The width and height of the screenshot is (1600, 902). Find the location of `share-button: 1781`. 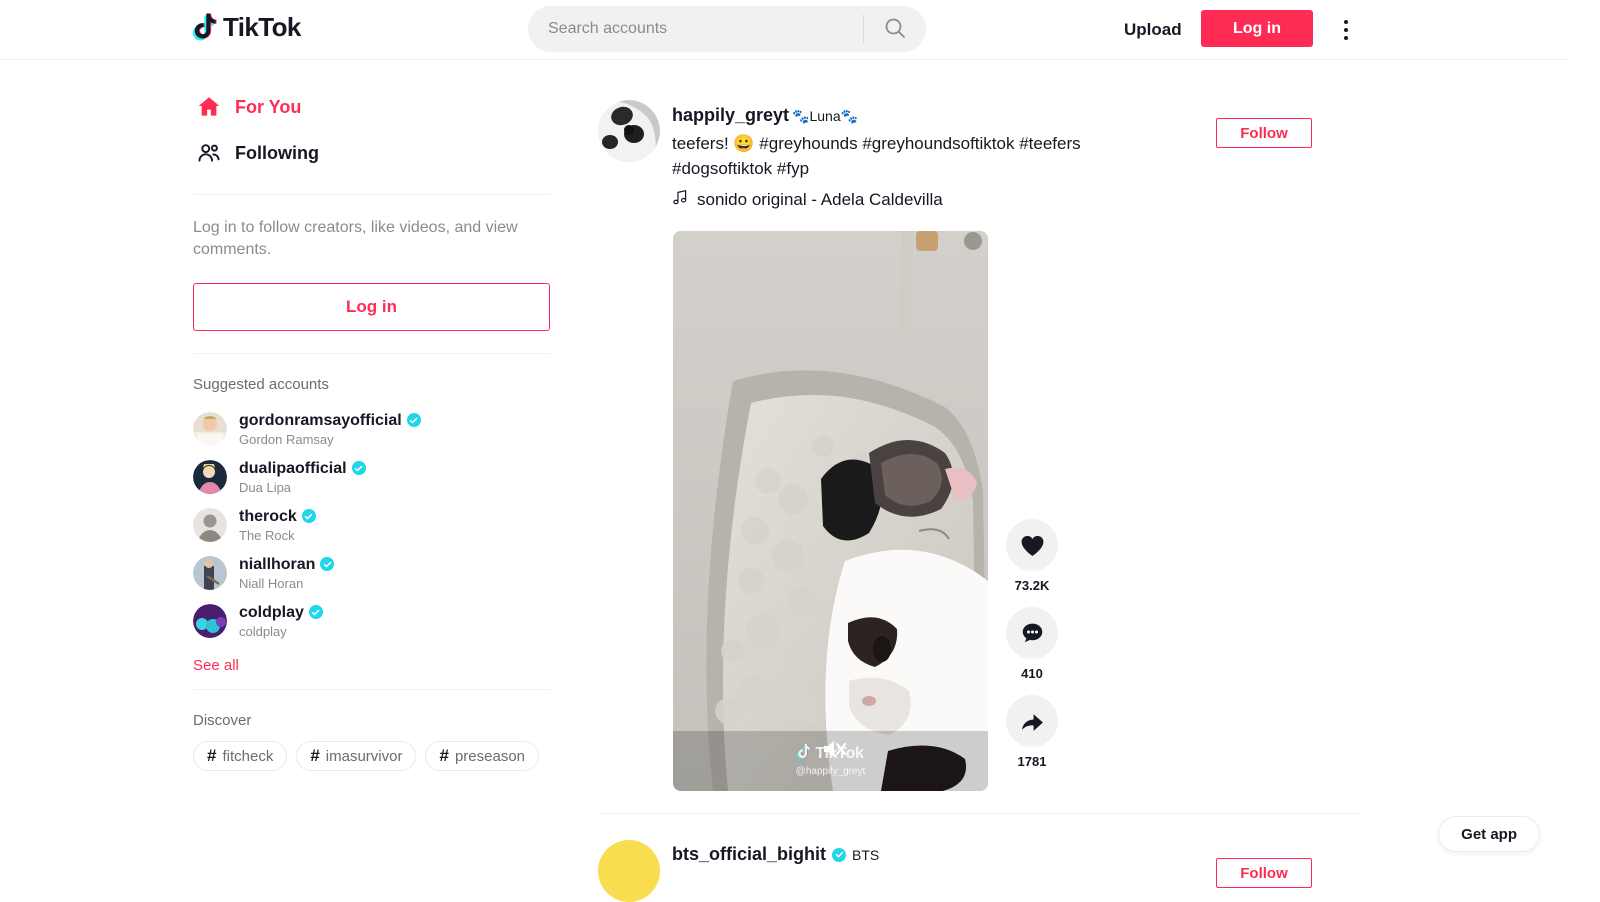

share-button: 1781 is located at coordinates (1032, 732).